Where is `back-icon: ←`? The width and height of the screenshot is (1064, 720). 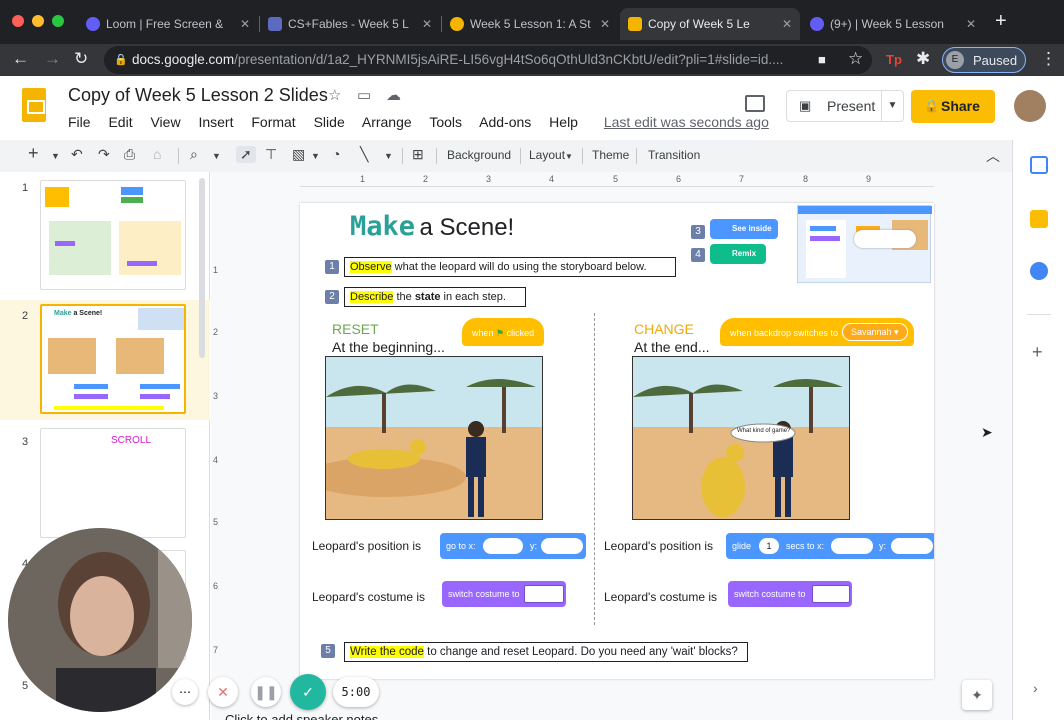 back-icon: ← is located at coordinates (20, 59).